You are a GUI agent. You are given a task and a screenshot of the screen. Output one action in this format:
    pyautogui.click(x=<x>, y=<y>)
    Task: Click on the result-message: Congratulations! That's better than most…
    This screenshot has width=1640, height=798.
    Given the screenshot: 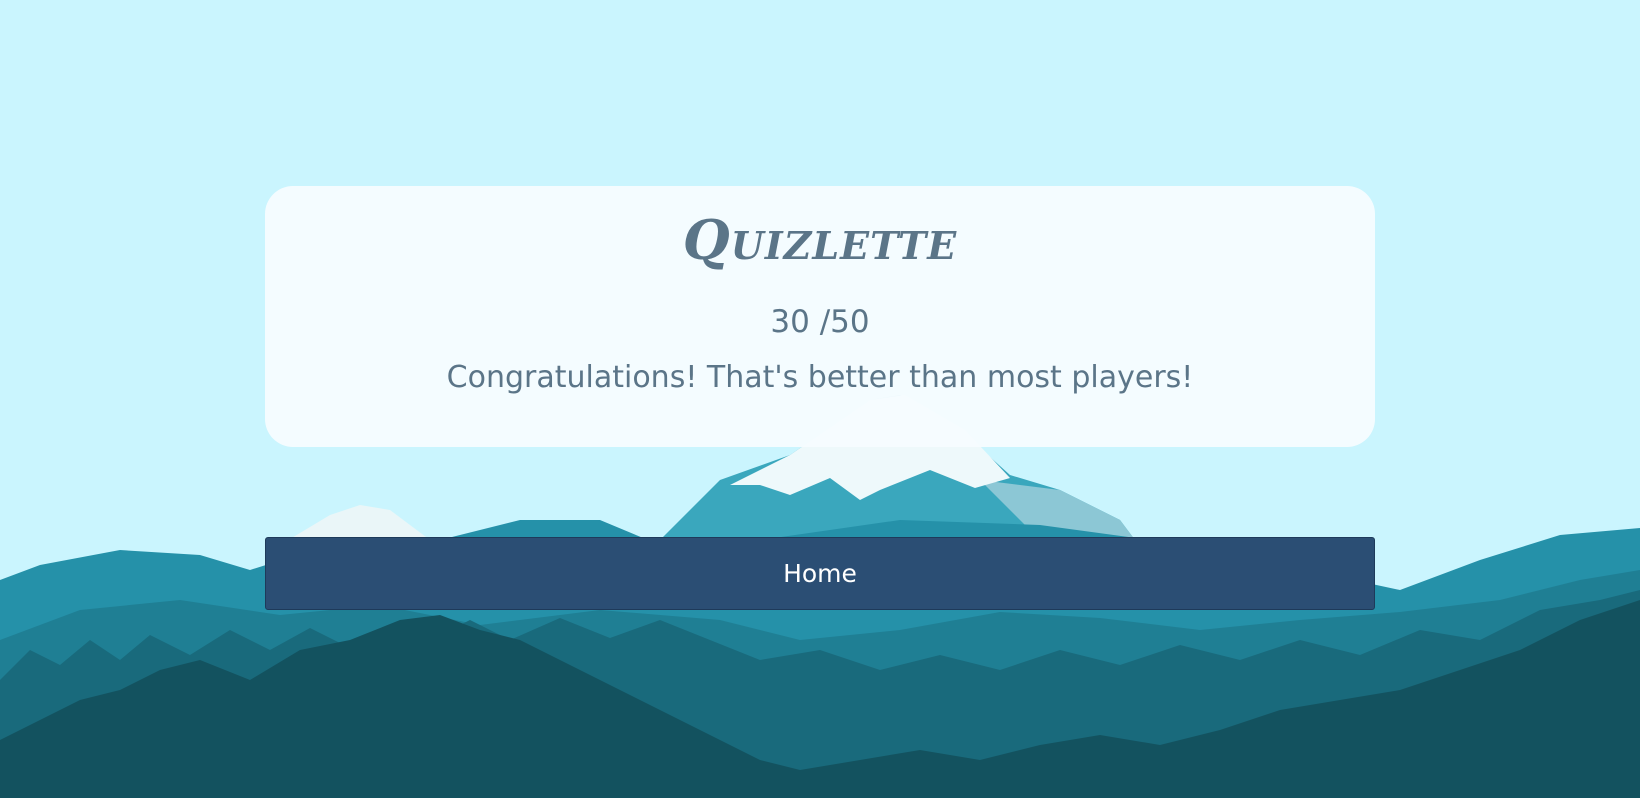 What is the action you would take?
    pyautogui.click(x=820, y=377)
    